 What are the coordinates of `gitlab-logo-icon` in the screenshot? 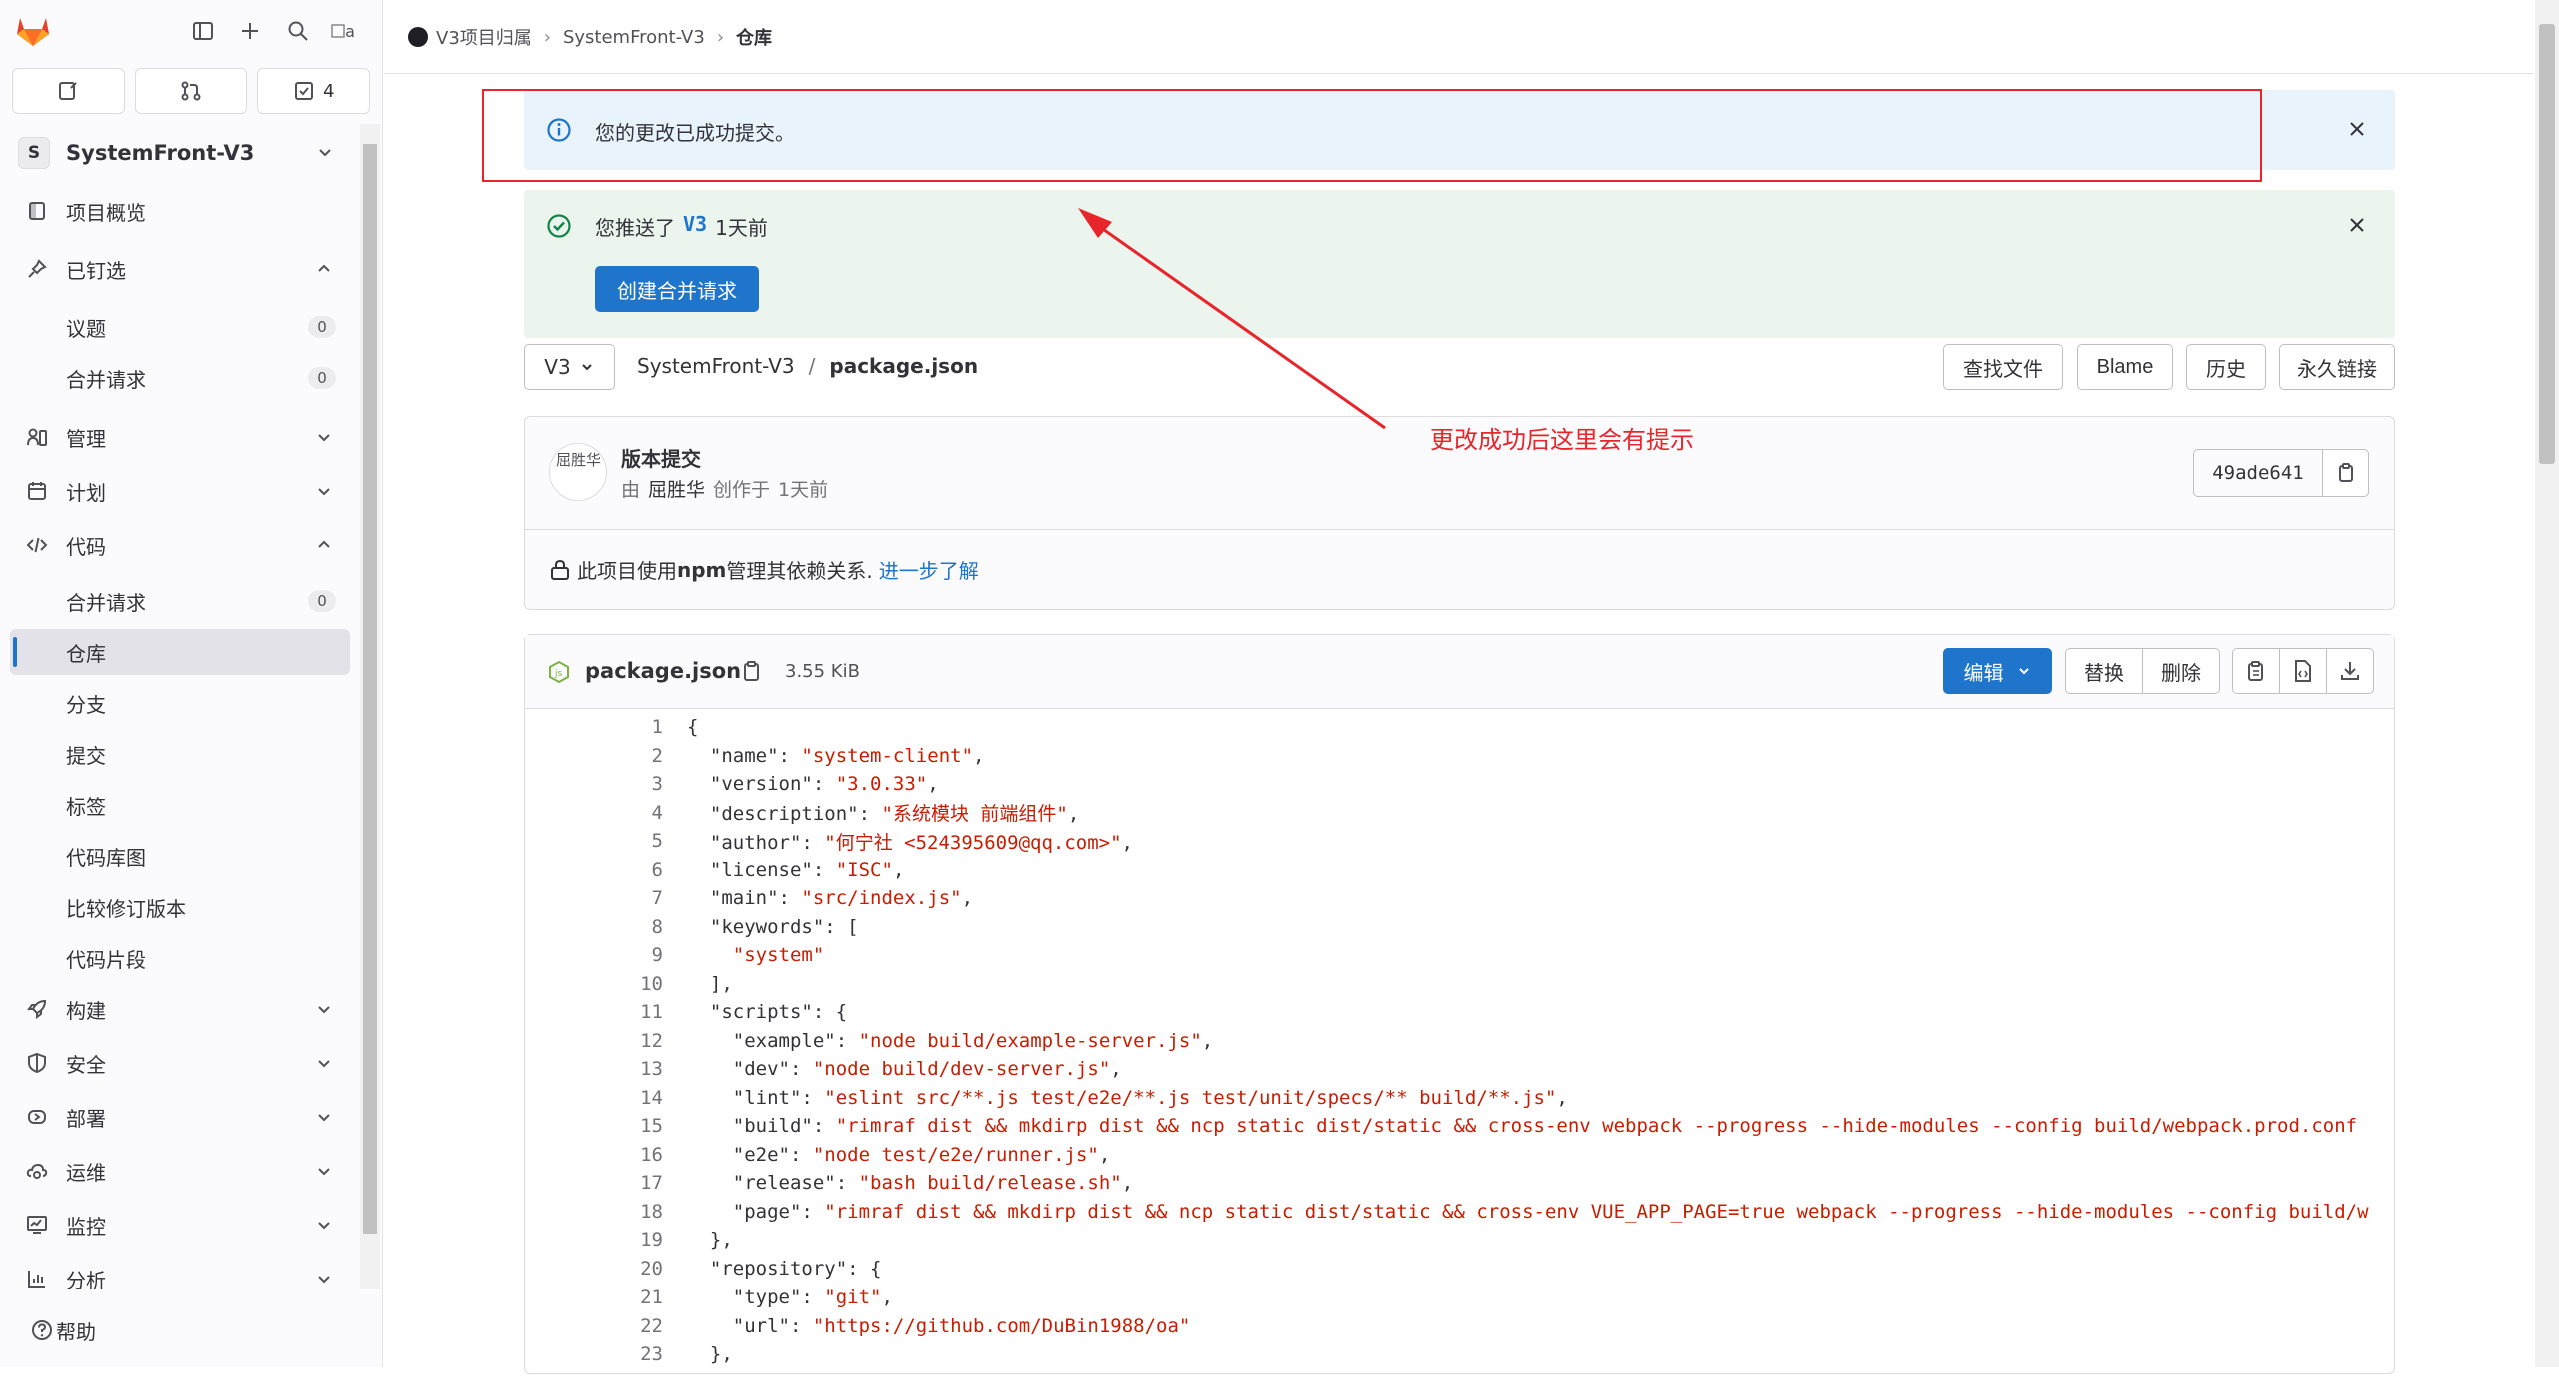 It's located at (33, 31).